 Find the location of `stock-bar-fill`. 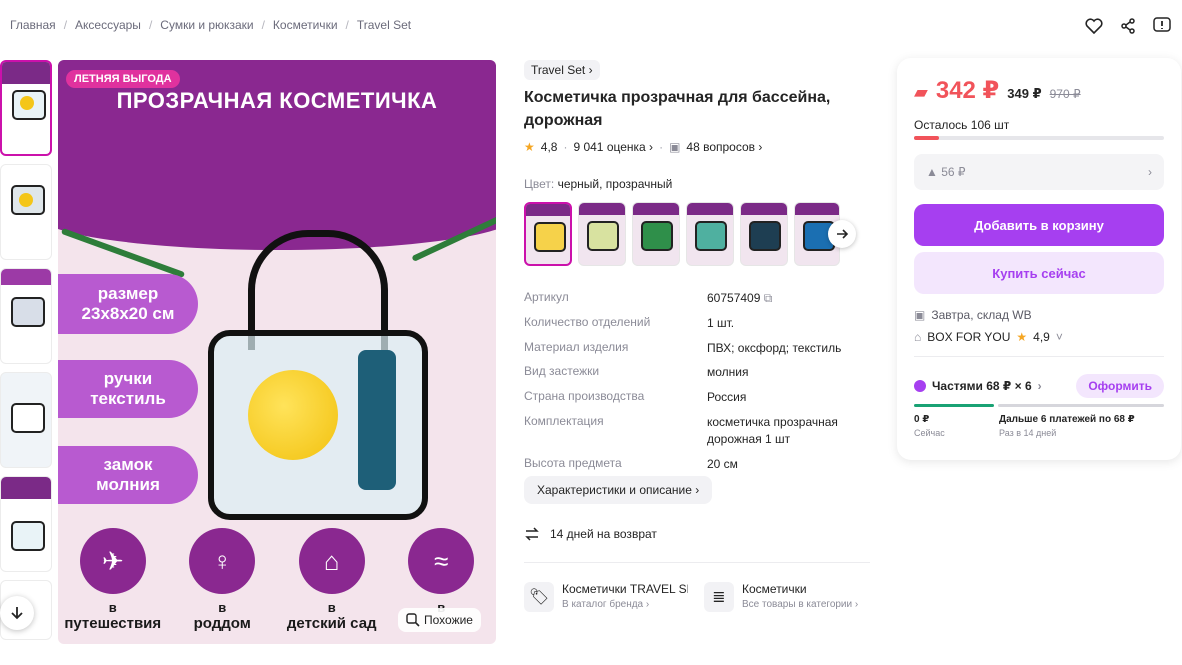

stock-bar-fill is located at coordinates (926, 138).